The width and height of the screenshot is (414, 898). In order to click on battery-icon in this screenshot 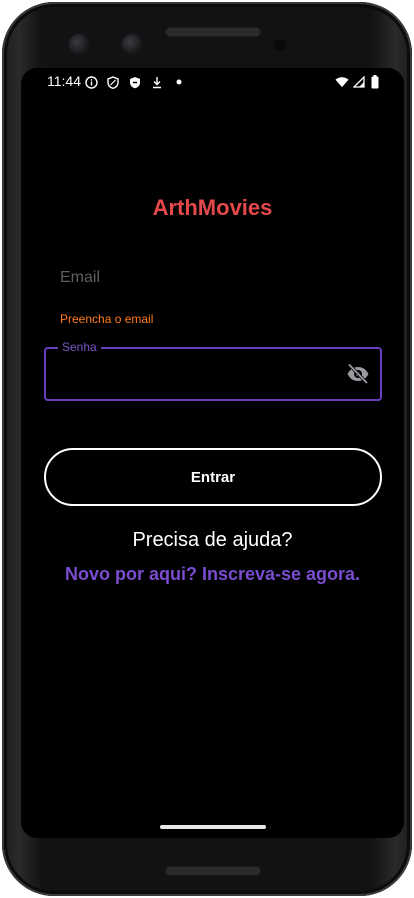, I will do `click(375, 82)`.